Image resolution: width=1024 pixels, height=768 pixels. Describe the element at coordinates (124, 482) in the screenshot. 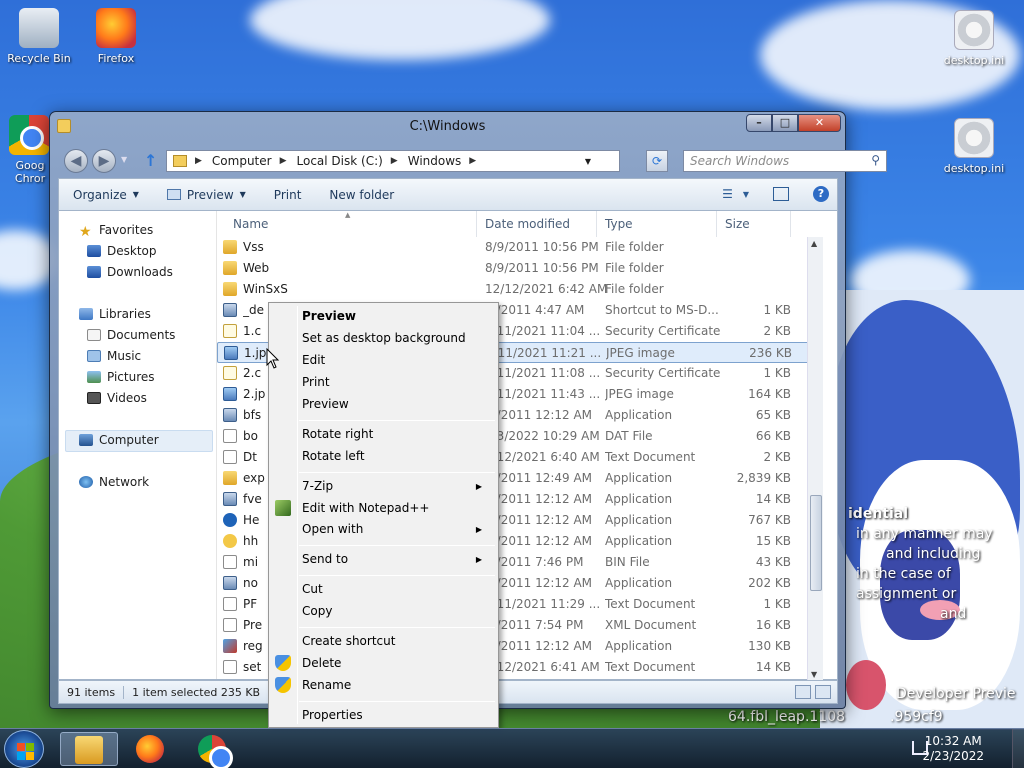

I see `nav-label: Network` at that location.